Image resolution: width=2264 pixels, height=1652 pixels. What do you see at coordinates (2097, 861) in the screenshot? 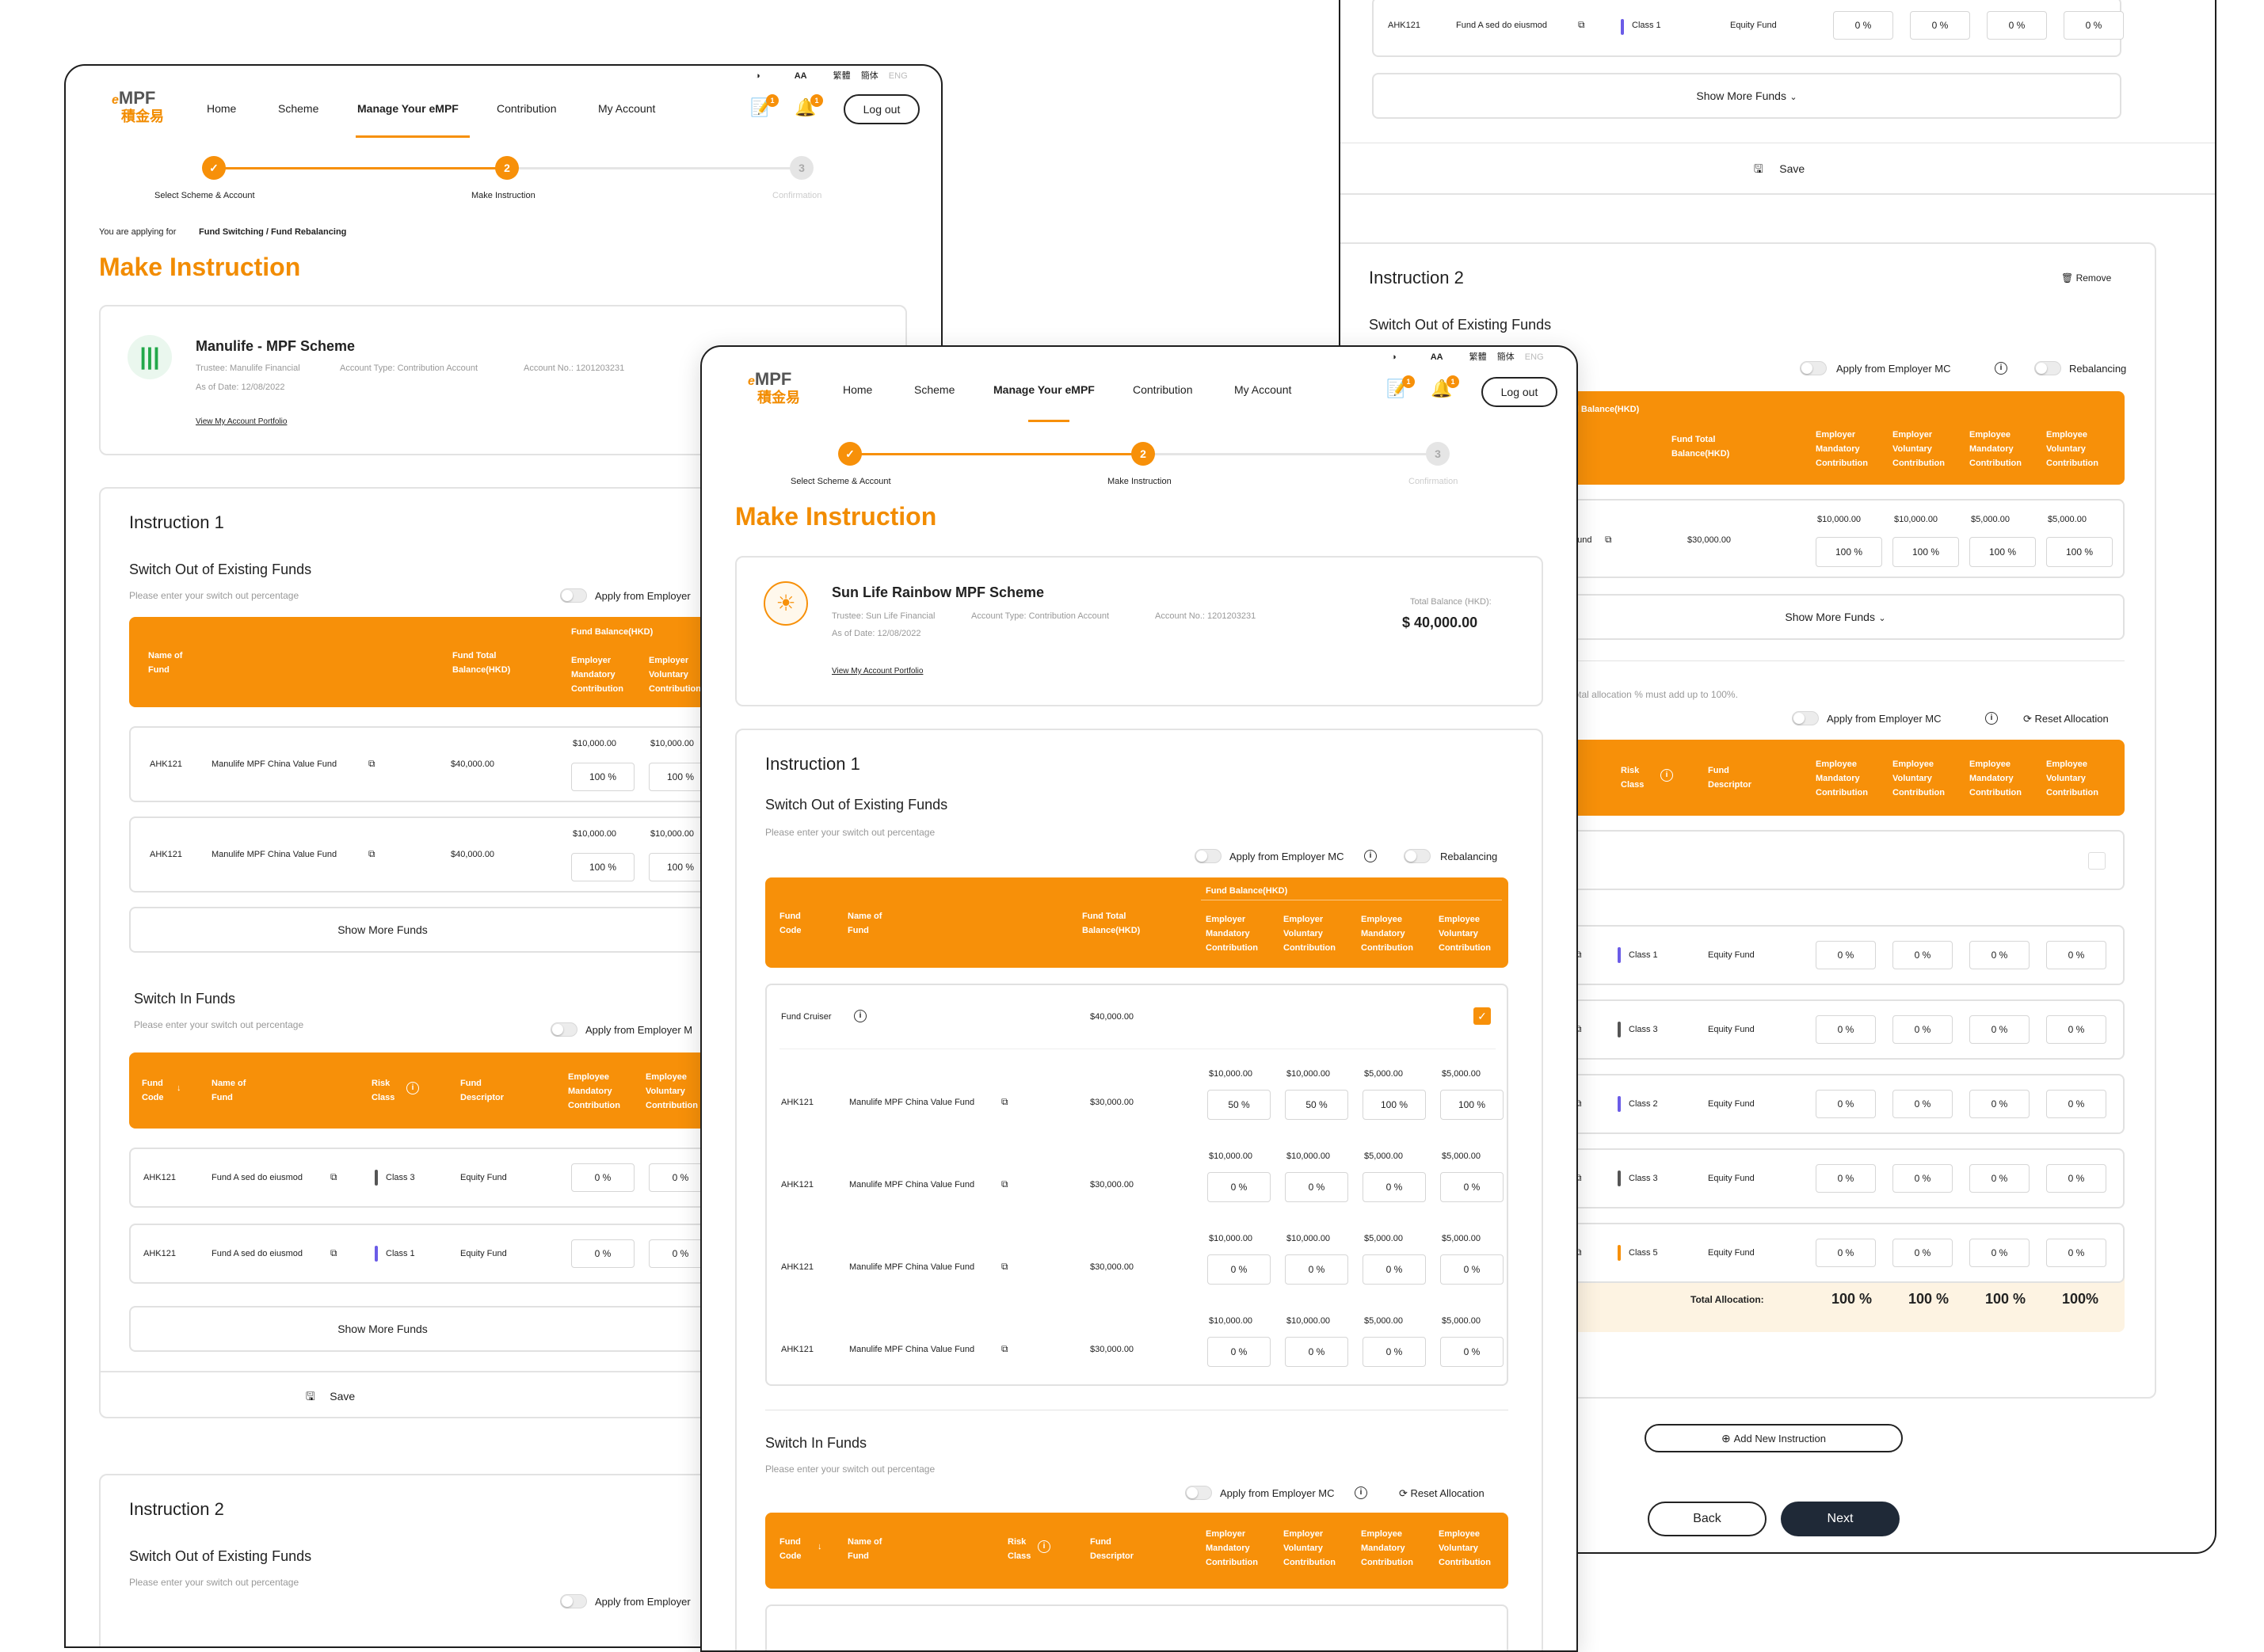
I see `fund-checkbox` at bounding box center [2097, 861].